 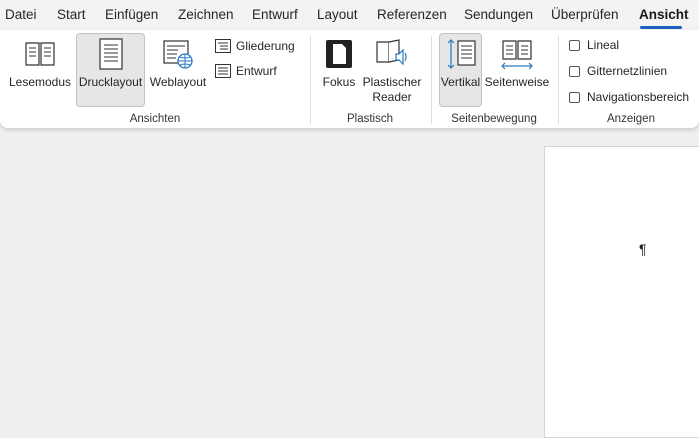 What do you see at coordinates (256, 71) in the screenshot?
I see `entwurf-view-label: Entwurf` at bounding box center [256, 71].